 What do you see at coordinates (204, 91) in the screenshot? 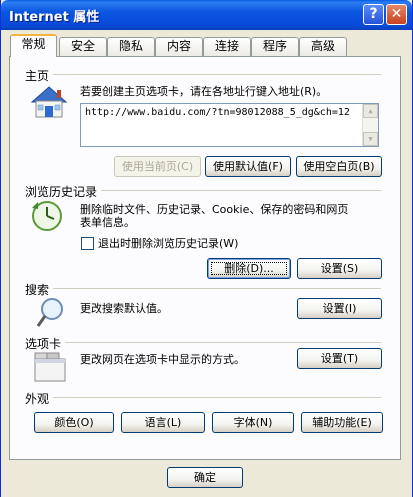
I see `home-description: 若要创建主页选项卡，请在各地址行键入地址(R)。` at bounding box center [204, 91].